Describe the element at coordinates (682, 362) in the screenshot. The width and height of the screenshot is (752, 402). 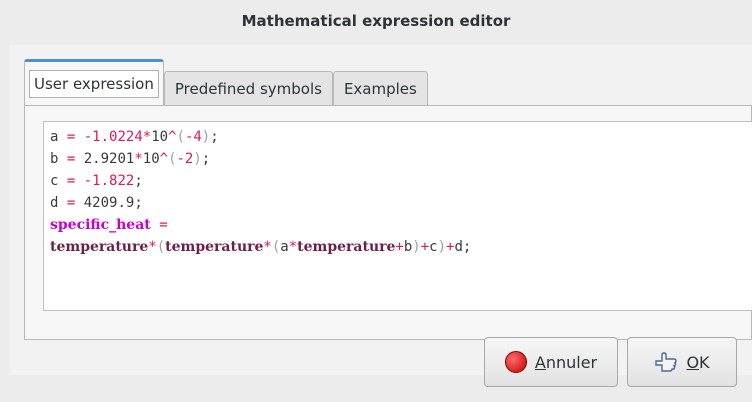
I see `ok-button: OK` at that location.